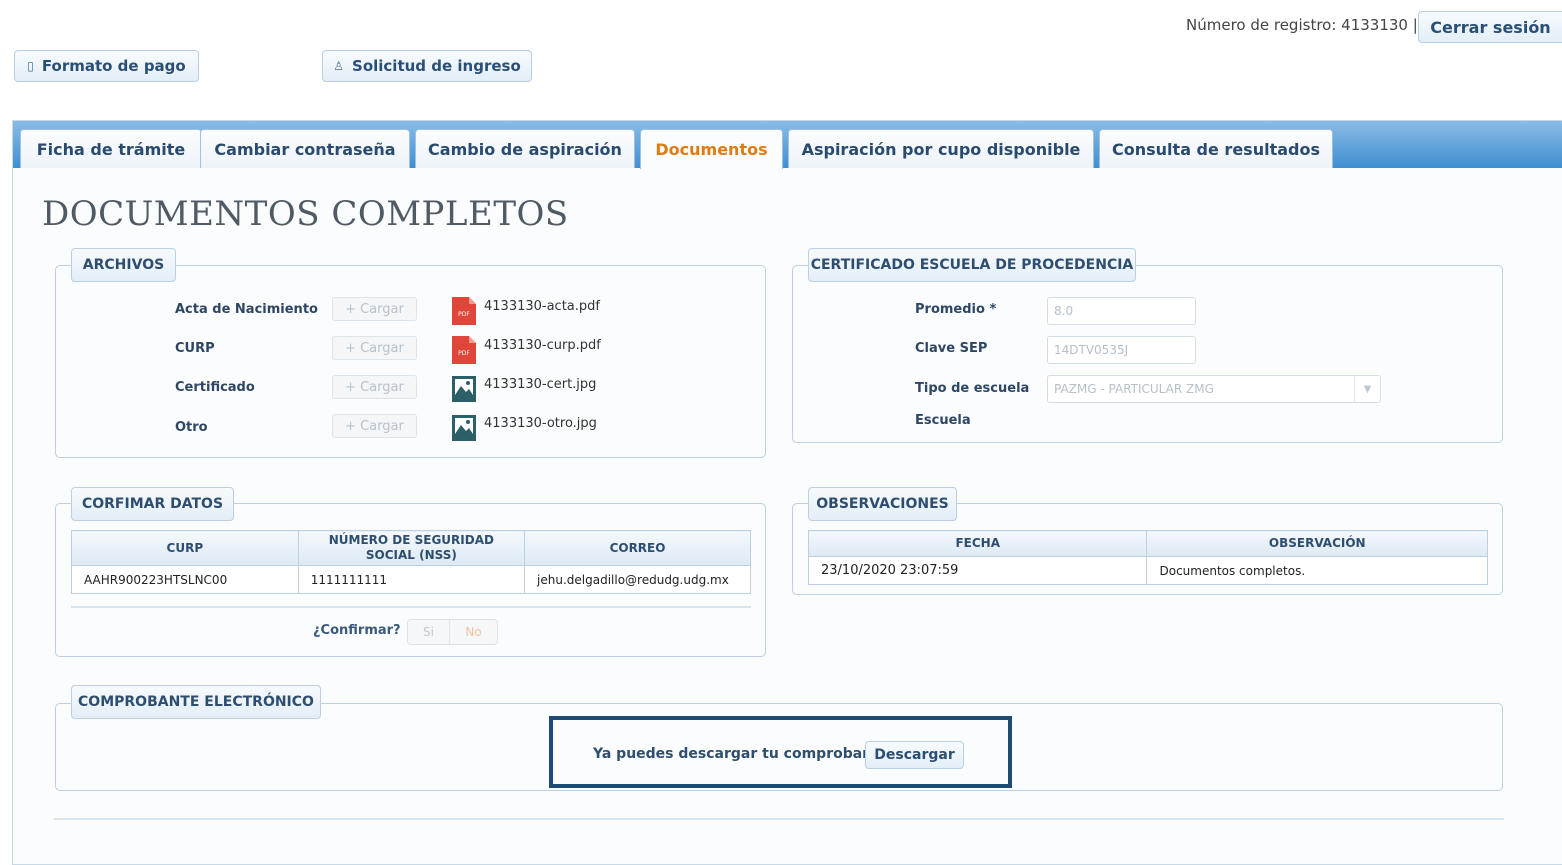 The width and height of the screenshot is (1562, 865). I want to click on upload-acta-button: + Cargar, so click(374, 309).